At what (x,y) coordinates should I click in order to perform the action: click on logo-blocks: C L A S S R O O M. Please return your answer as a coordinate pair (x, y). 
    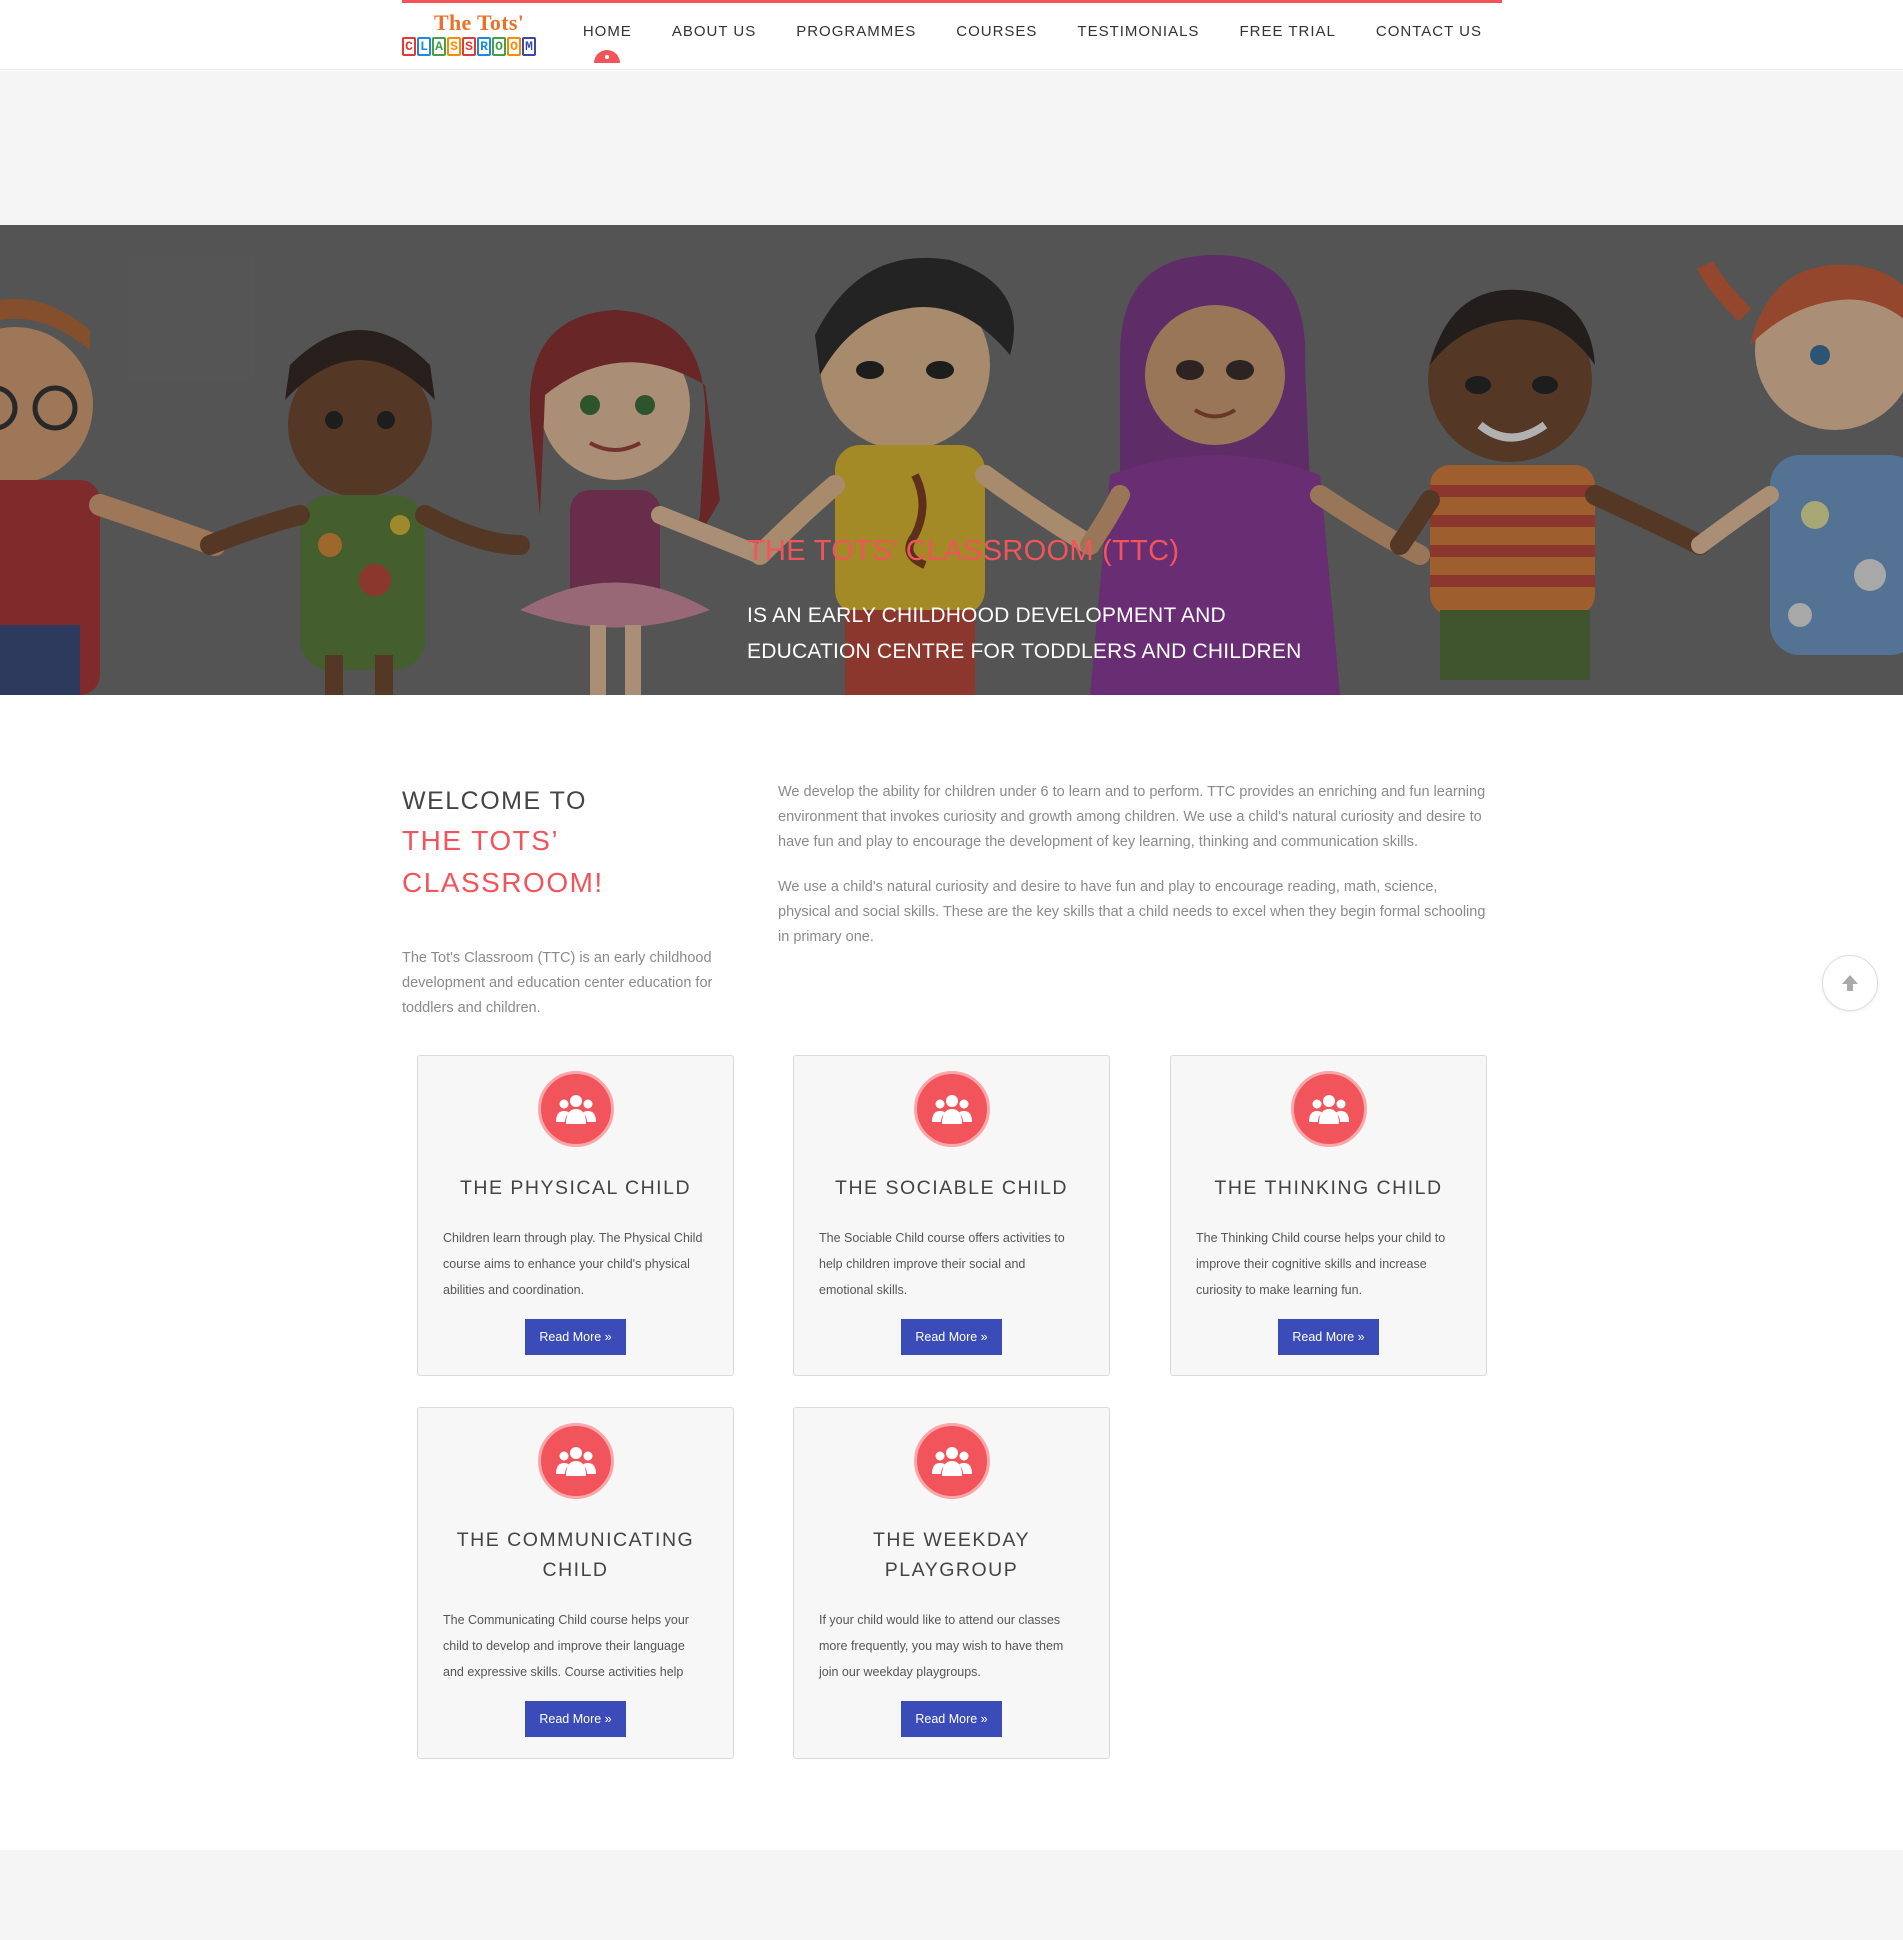
    Looking at the image, I should click on (469, 46).